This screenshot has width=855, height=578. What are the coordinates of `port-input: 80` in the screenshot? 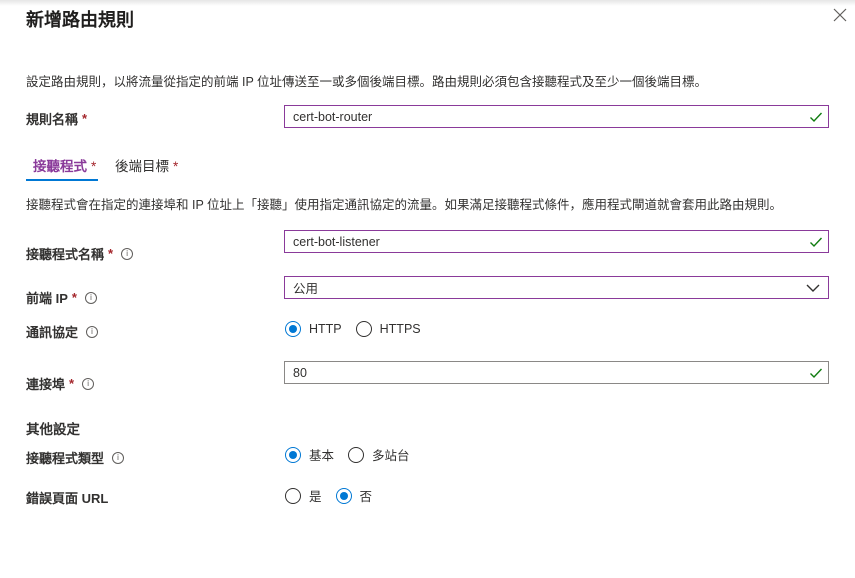 It's located at (556, 372).